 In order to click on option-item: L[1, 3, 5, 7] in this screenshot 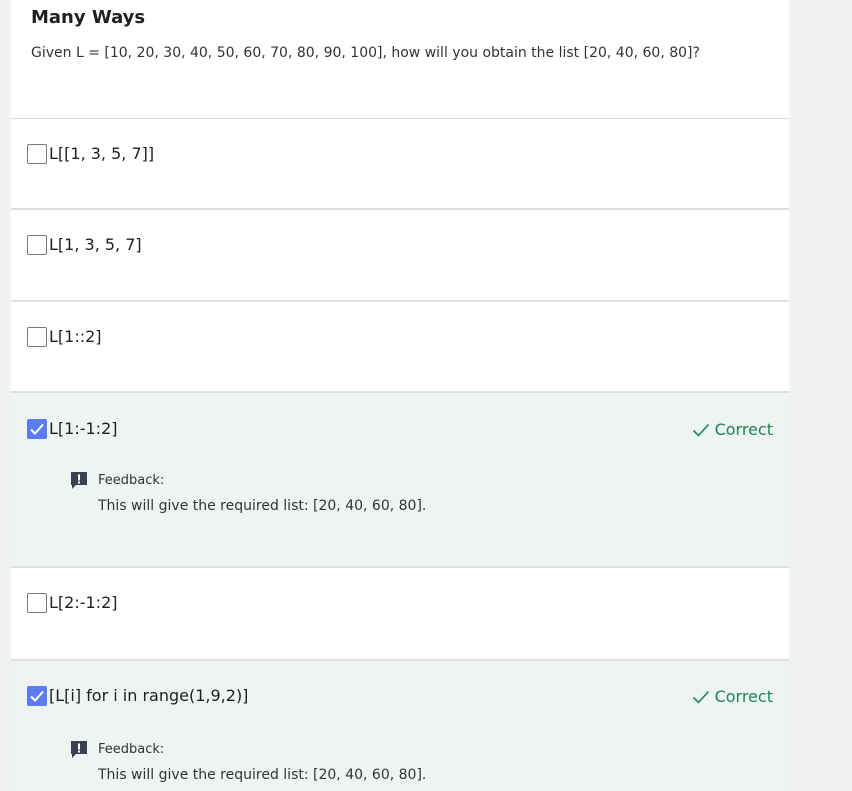, I will do `click(400, 256)`.